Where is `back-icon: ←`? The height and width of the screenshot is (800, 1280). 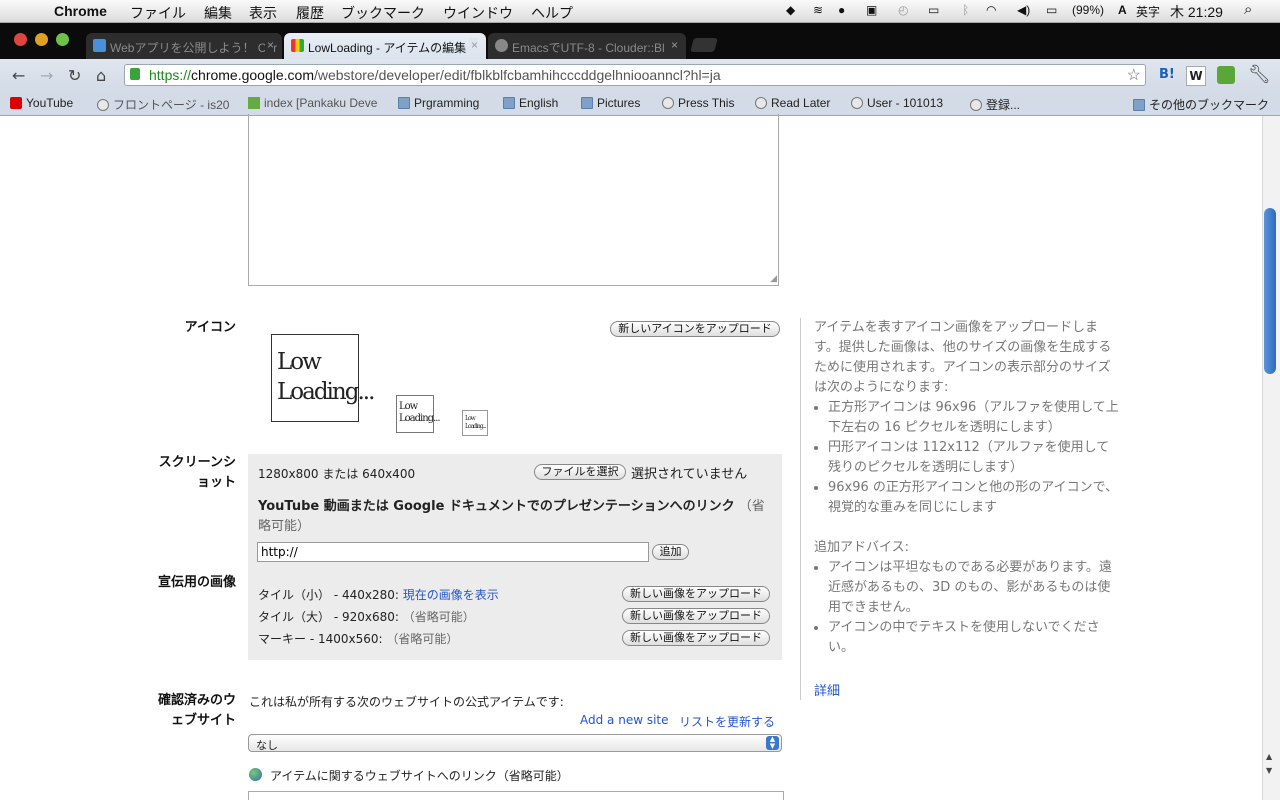 back-icon: ← is located at coordinates (18, 75).